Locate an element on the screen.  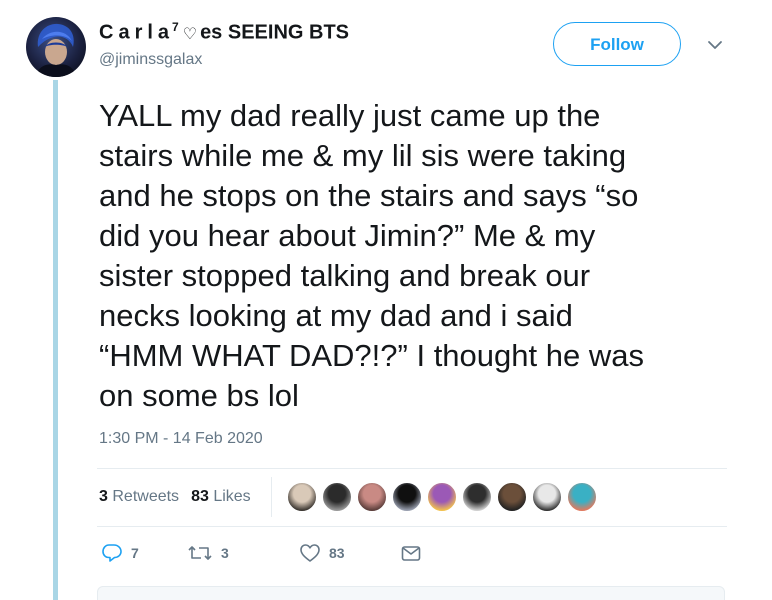
likes-stat: 83 Likes is located at coordinates (221, 496).